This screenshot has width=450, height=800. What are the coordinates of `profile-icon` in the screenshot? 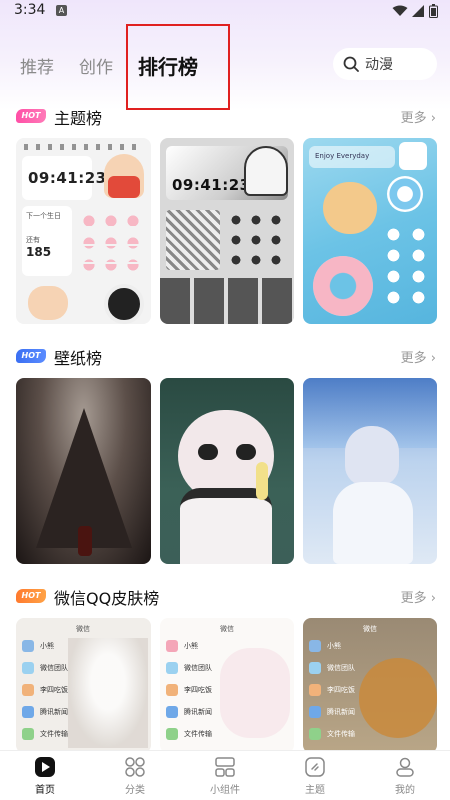 It's located at (405, 767).